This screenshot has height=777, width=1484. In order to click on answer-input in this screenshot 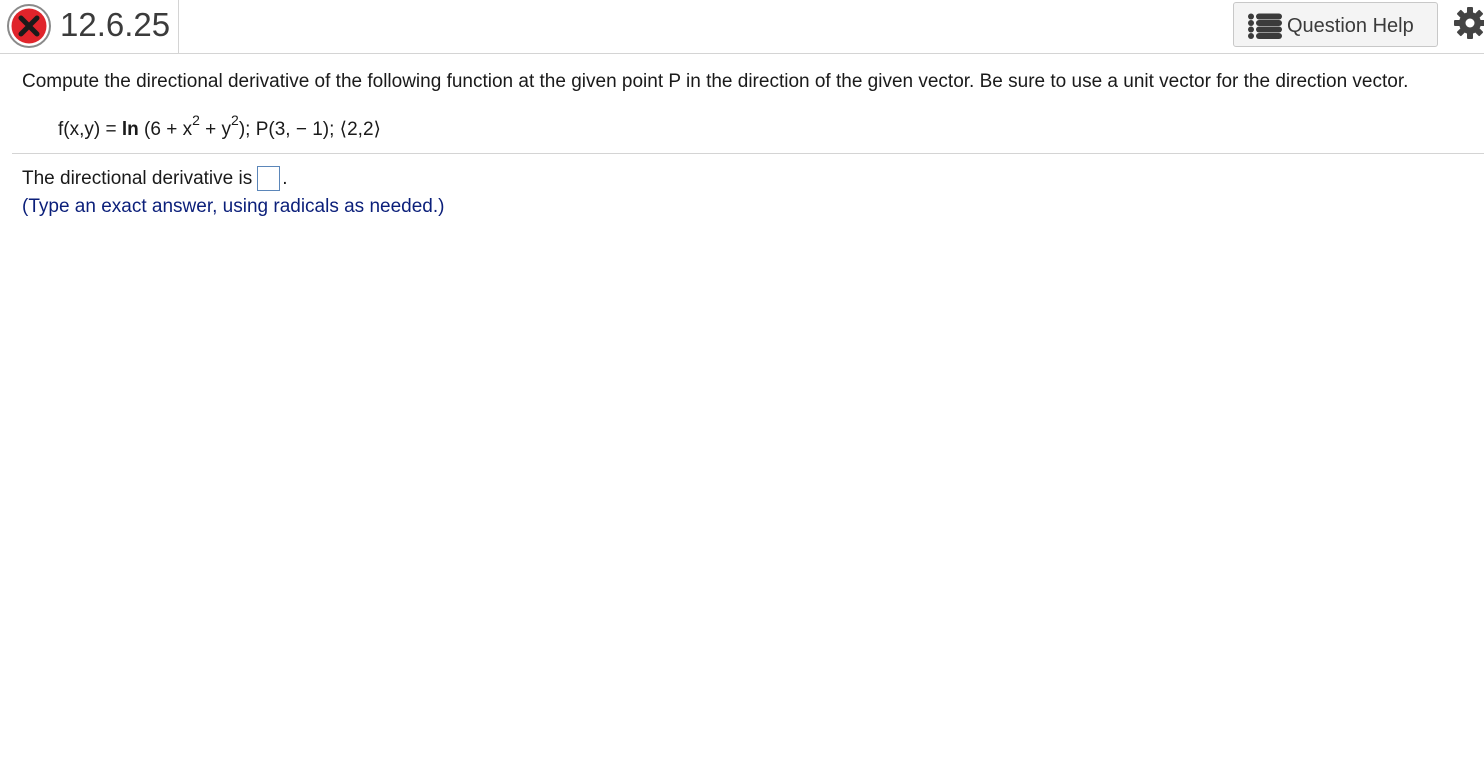, I will do `click(269, 179)`.